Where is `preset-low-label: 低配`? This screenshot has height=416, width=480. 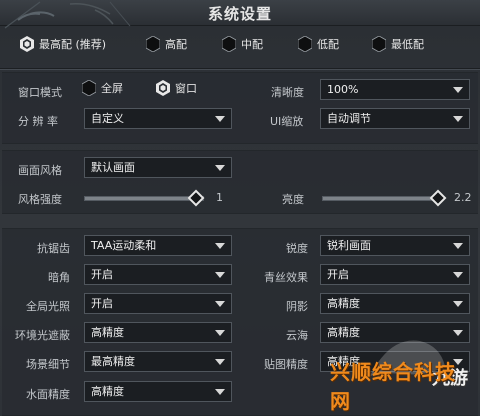 preset-low-label: 低配 is located at coordinates (328, 44).